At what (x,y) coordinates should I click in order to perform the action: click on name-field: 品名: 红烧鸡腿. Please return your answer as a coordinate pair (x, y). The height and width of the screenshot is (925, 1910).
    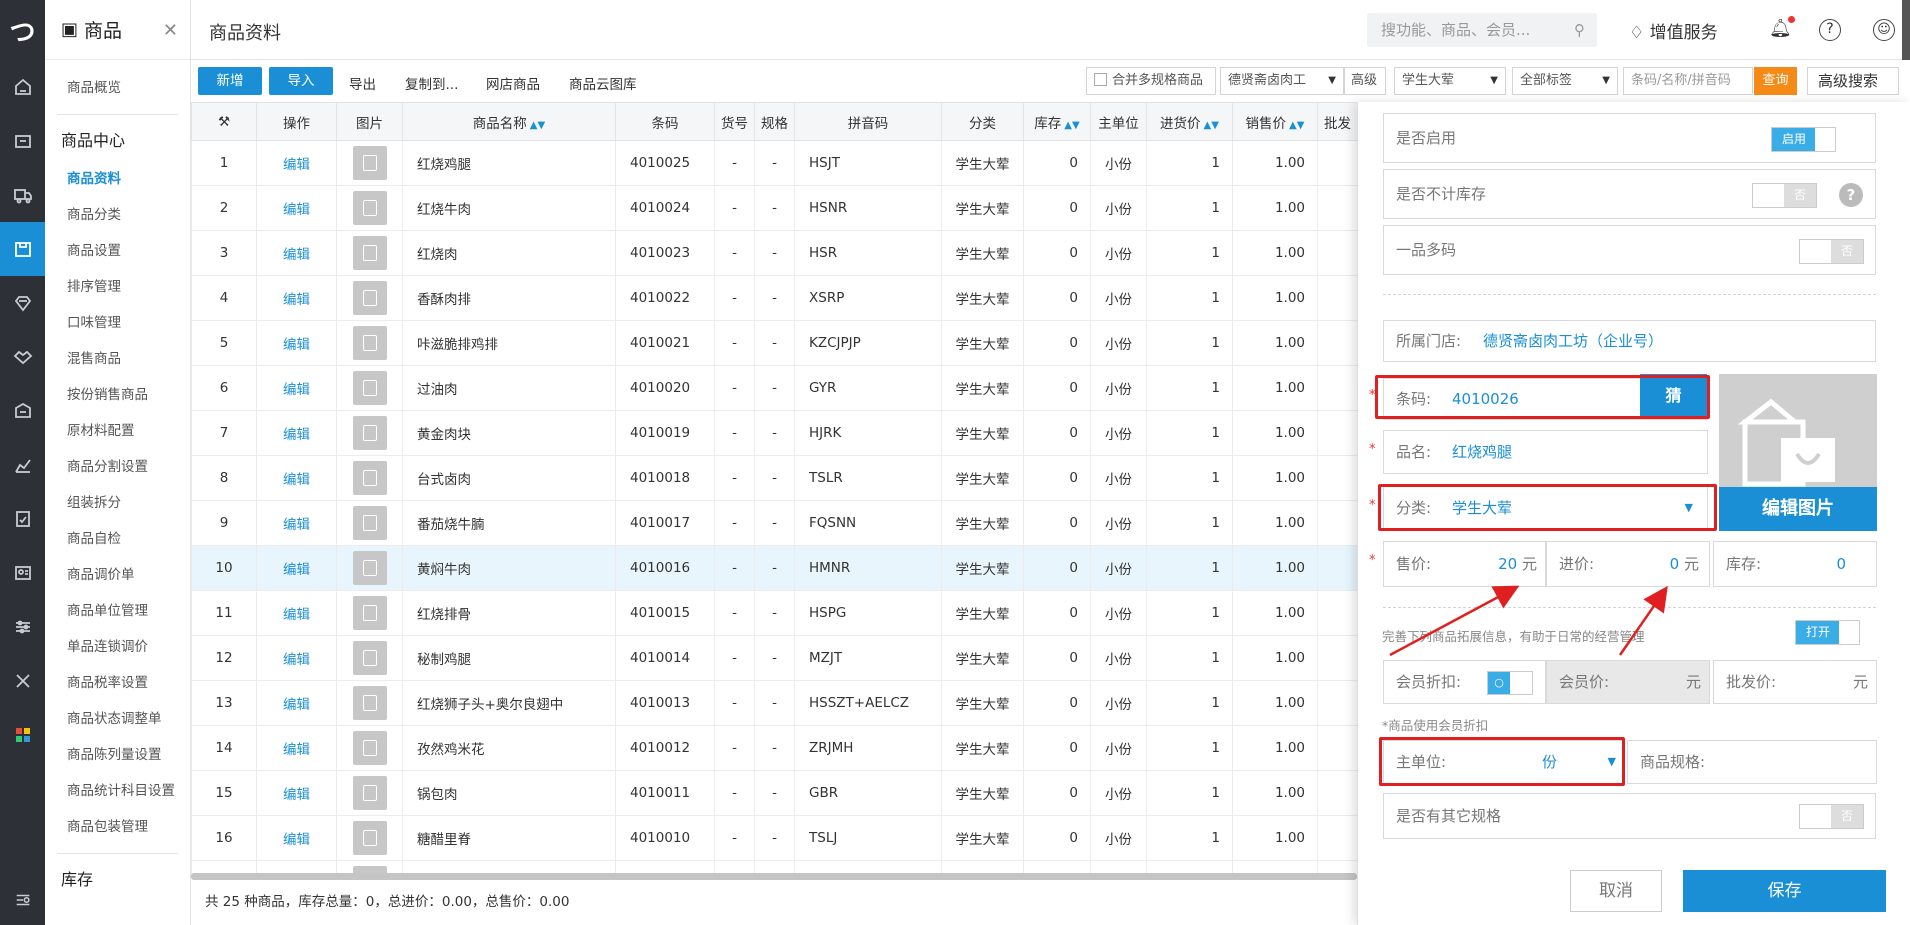
    Looking at the image, I should click on (1545, 452).